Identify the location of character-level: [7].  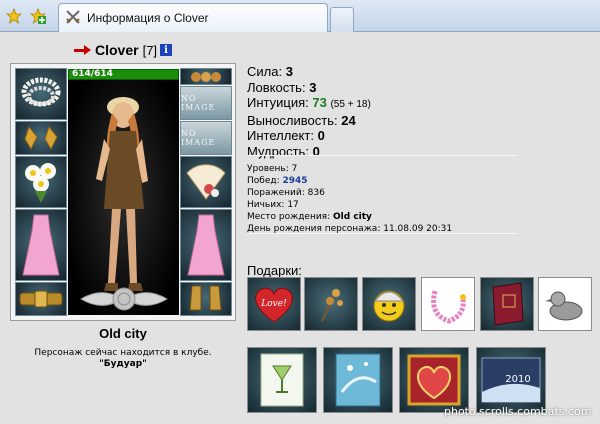
(150, 50).